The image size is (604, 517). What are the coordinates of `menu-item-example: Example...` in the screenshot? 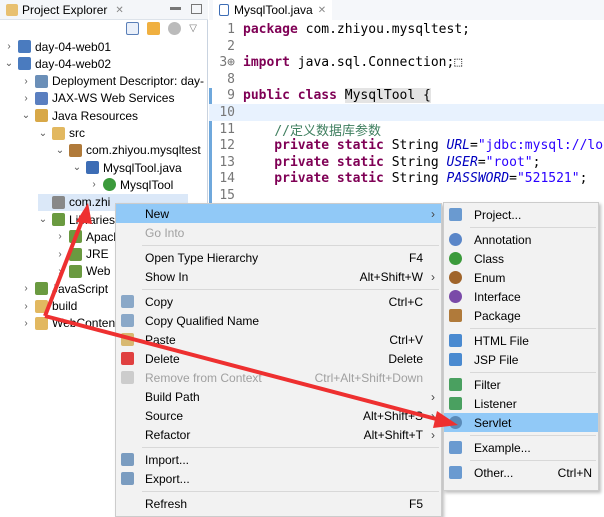 It's located at (521, 447).